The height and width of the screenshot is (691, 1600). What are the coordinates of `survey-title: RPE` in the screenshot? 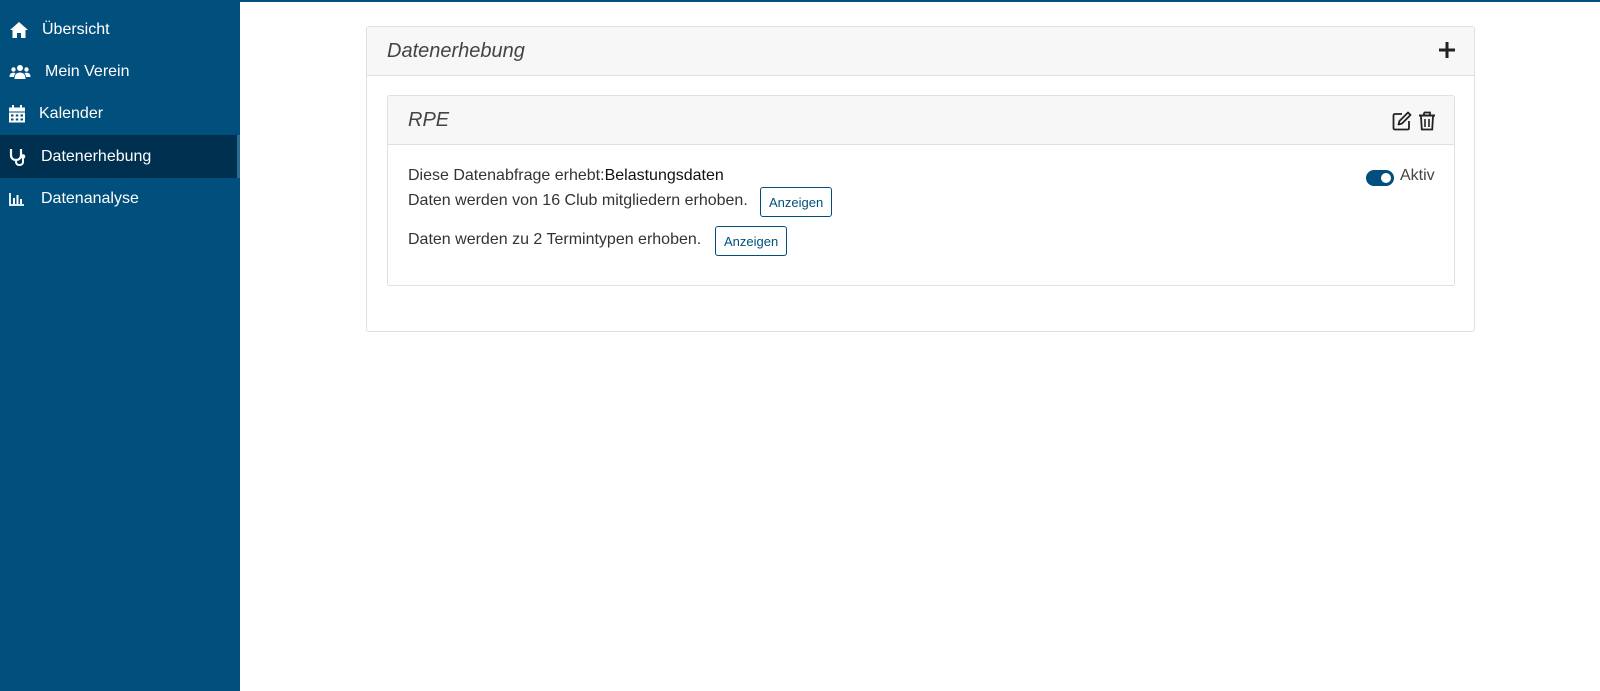 It's located at (429, 120).